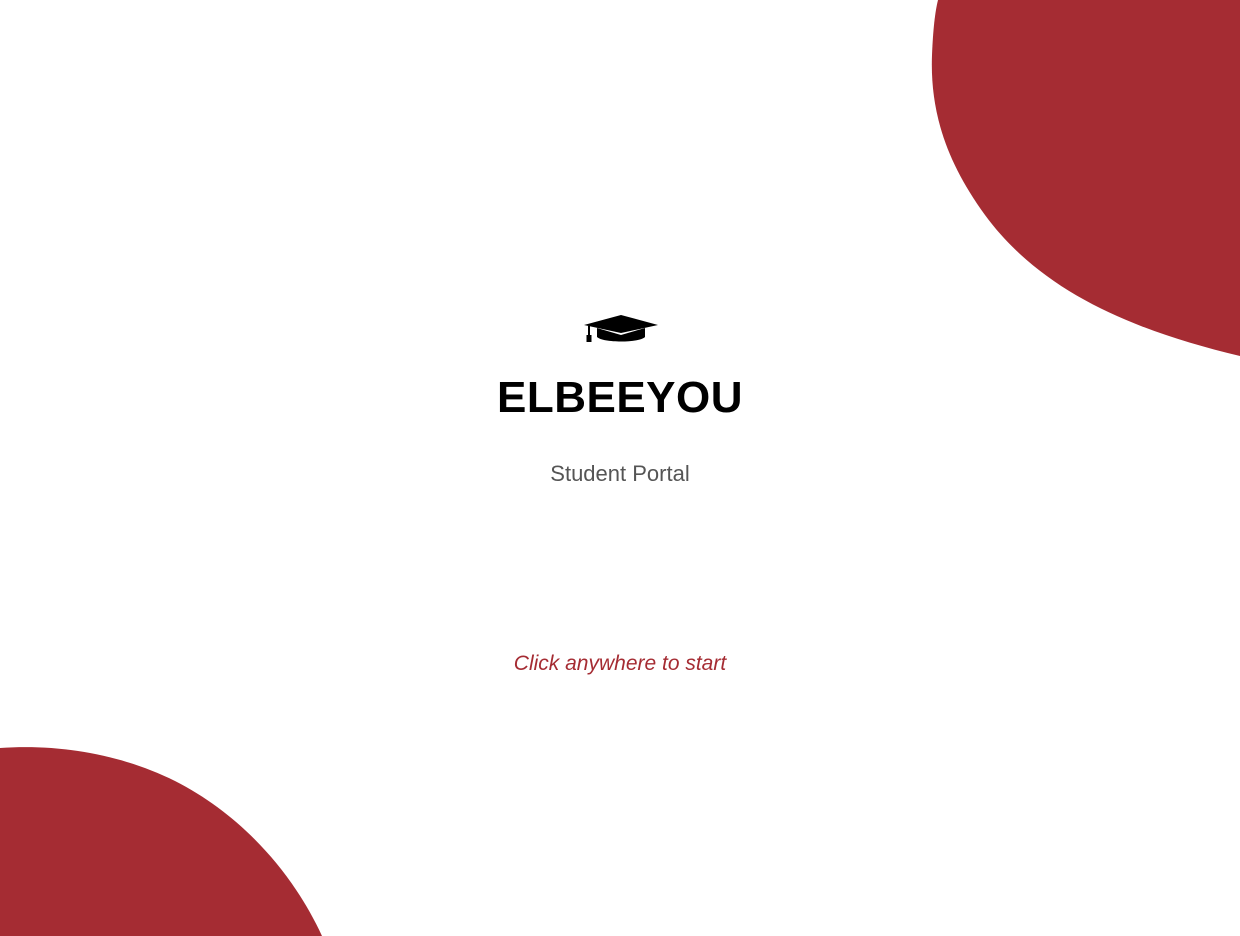 The width and height of the screenshot is (1240, 936). I want to click on app-subtitle: Student Portal, so click(620, 473).